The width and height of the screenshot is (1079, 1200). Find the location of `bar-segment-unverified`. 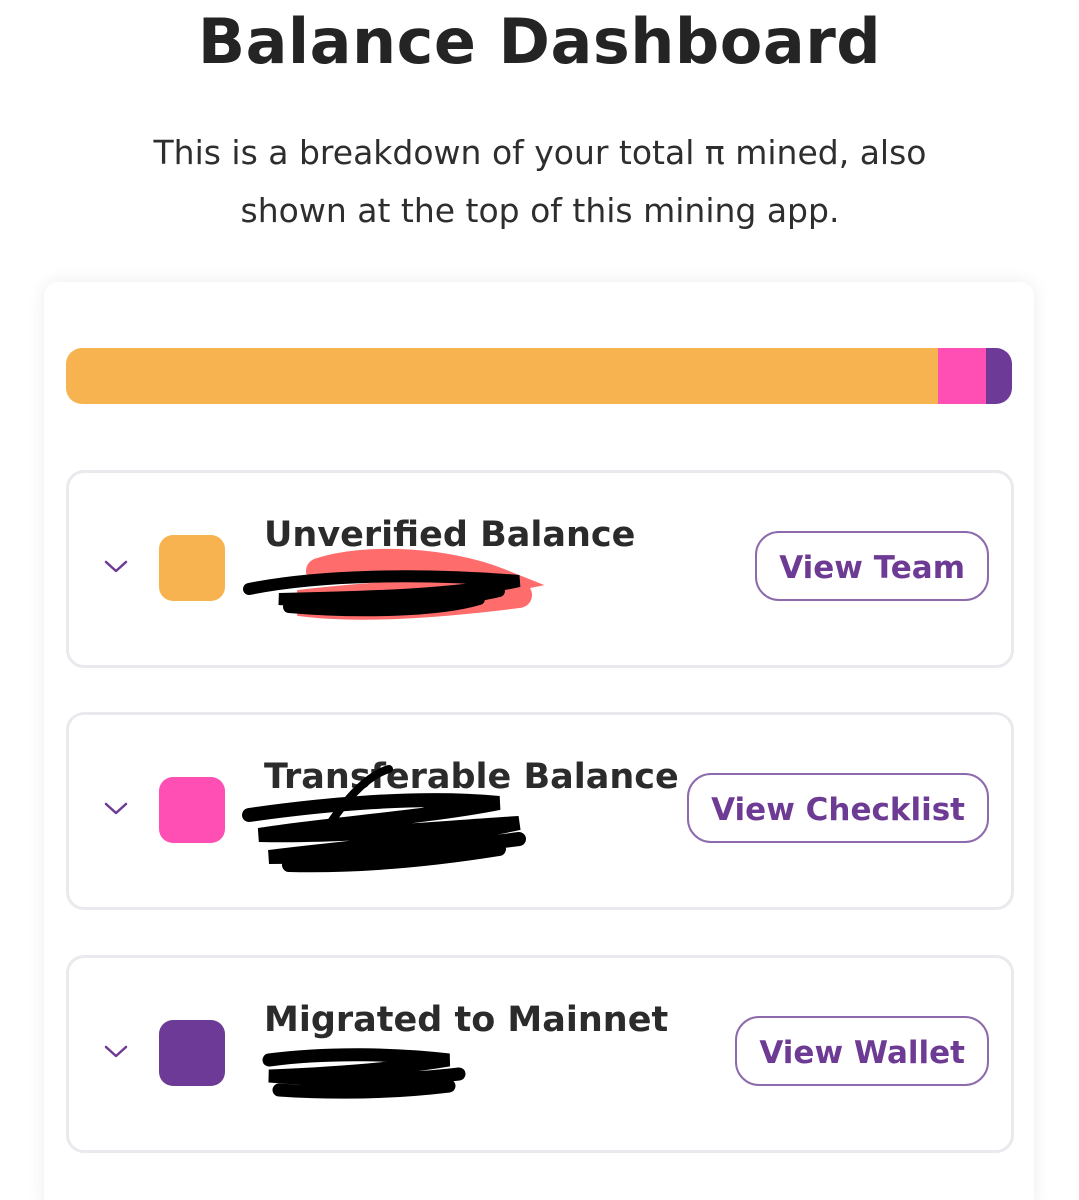

bar-segment-unverified is located at coordinates (502, 376).